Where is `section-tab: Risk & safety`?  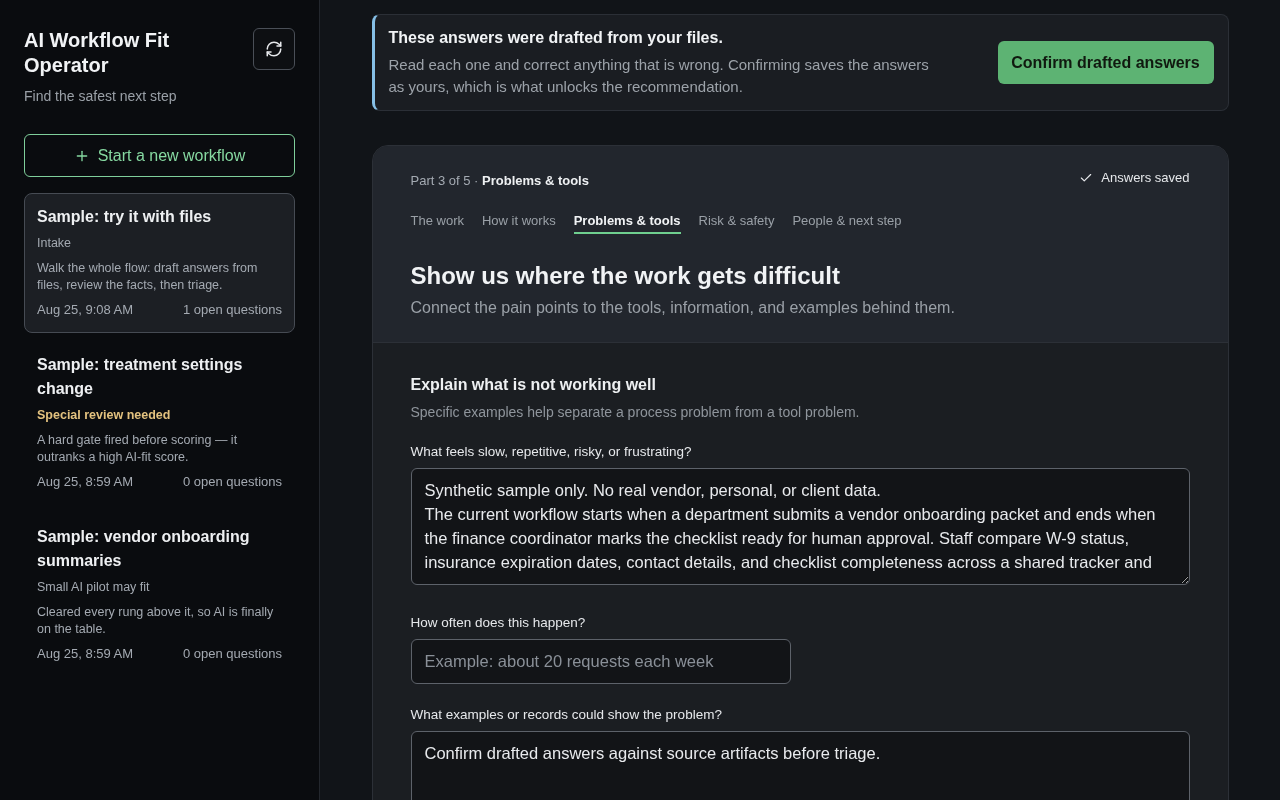
section-tab: Risk & safety is located at coordinates (736, 223).